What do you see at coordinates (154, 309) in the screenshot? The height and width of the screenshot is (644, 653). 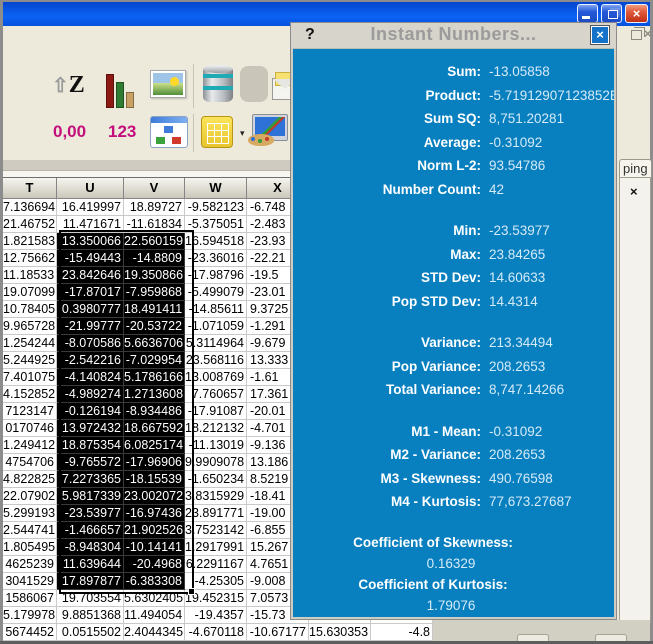 I see `cell-V-7: 18.491411` at bounding box center [154, 309].